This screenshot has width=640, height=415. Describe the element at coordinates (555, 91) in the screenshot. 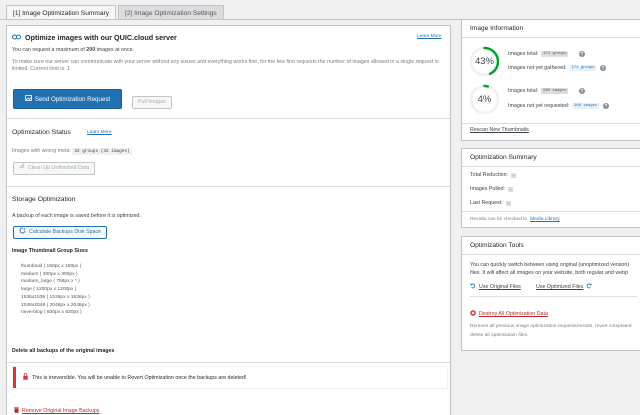

I see `images-total-images-badge: 990 images` at that location.